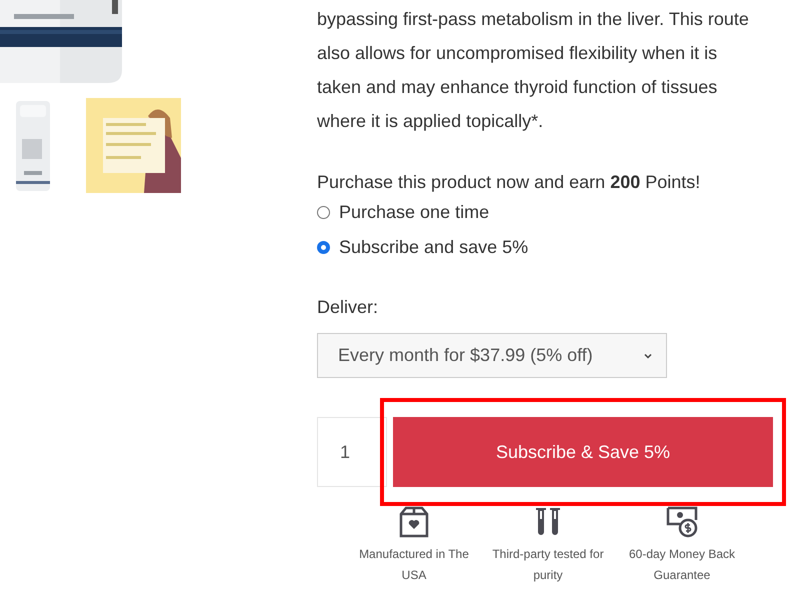 The height and width of the screenshot is (602, 807). What do you see at coordinates (533, 70) in the screenshot?
I see `product-description: bypassing first-pass metabolism in the liver. This route also allows for uncompromised flexibility when it is taken and may enhance thyroid function of tissues where it is applied topically*.` at bounding box center [533, 70].